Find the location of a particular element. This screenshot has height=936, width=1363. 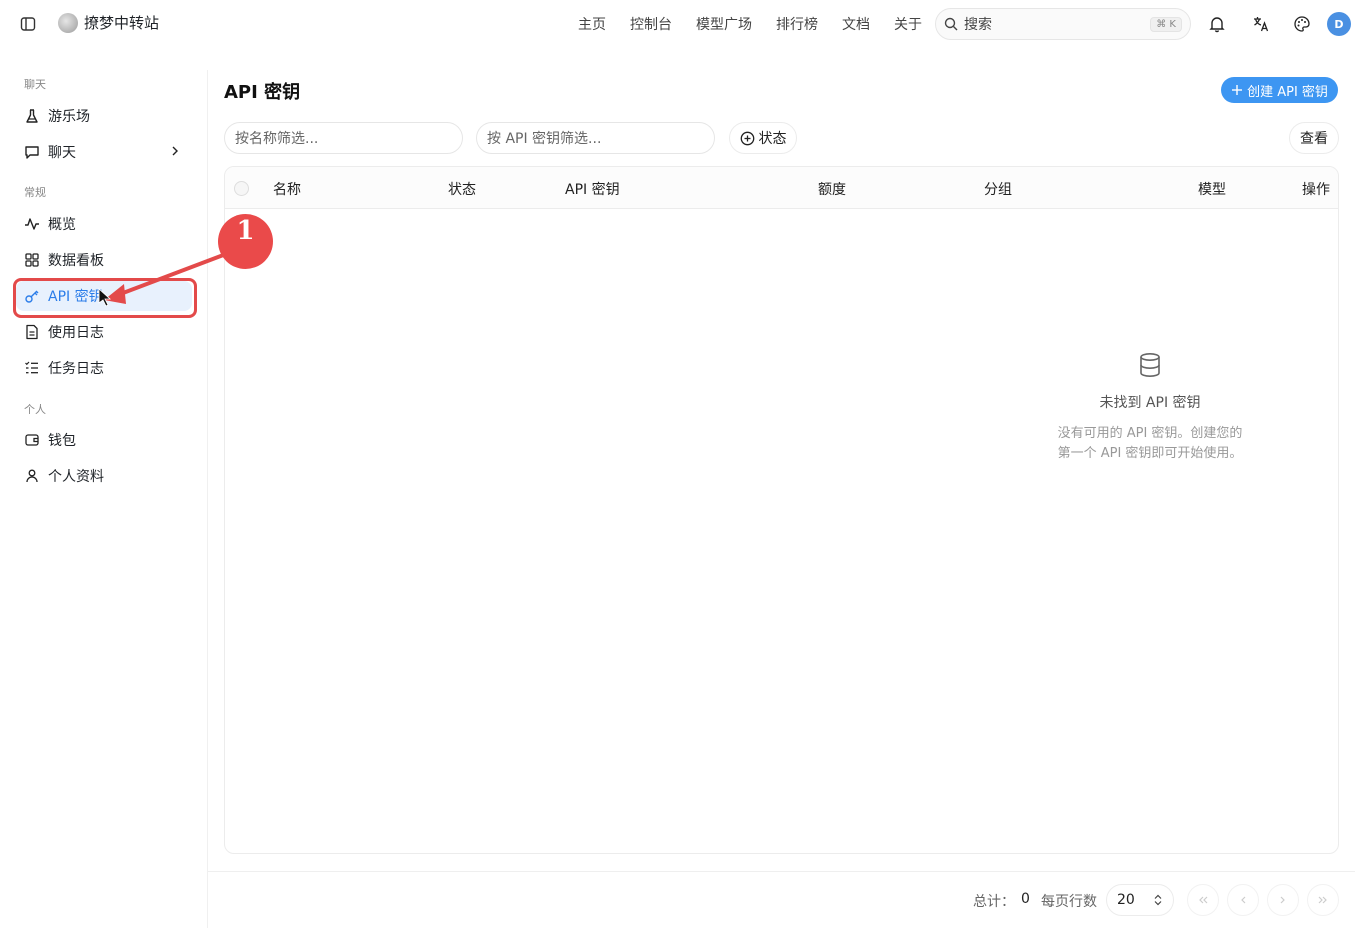

annotation-arrow is located at coordinates (162, 279).